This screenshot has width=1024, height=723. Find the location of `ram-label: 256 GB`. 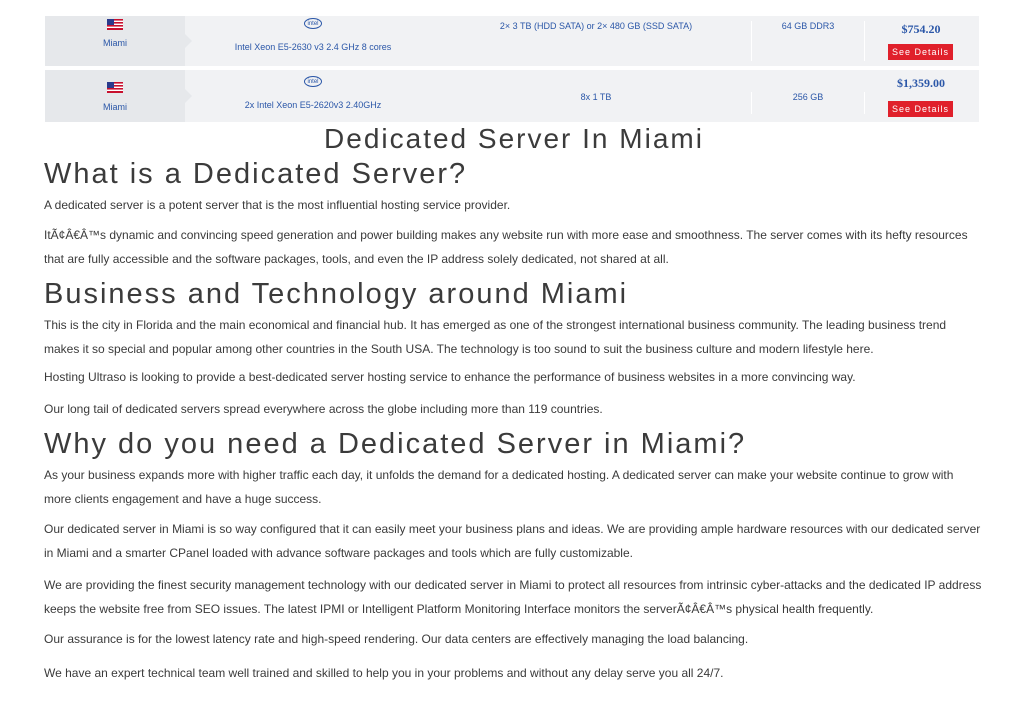

ram-label: 256 GB is located at coordinates (808, 103).